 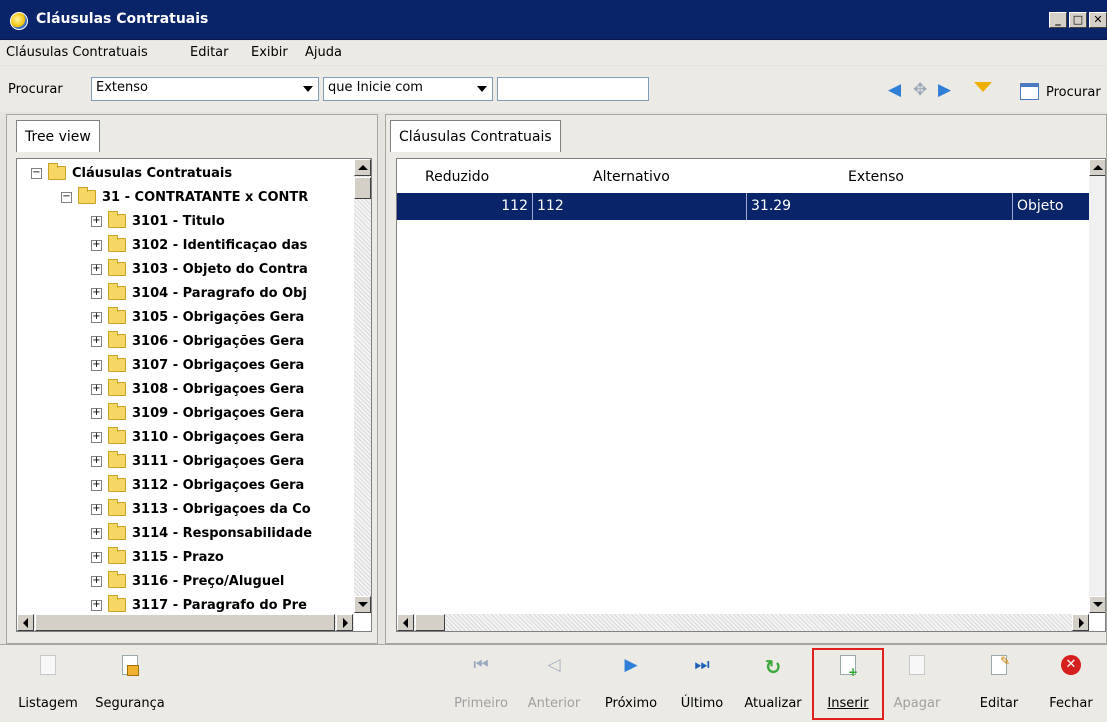 What do you see at coordinates (408, 89) in the screenshot?
I see `search-mode-select: que Inicie com` at bounding box center [408, 89].